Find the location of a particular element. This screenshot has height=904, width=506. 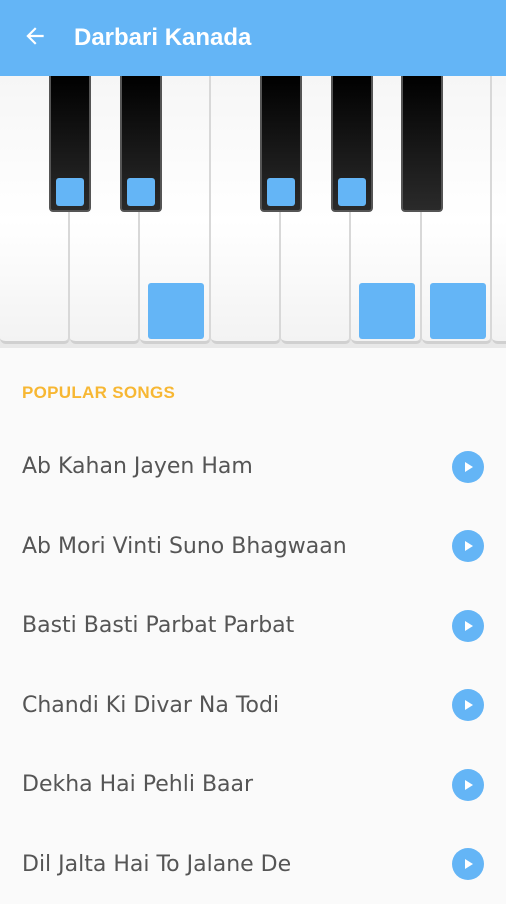

song-title: Basti Basti Parbat Parbat is located at coordinates (158, 625).